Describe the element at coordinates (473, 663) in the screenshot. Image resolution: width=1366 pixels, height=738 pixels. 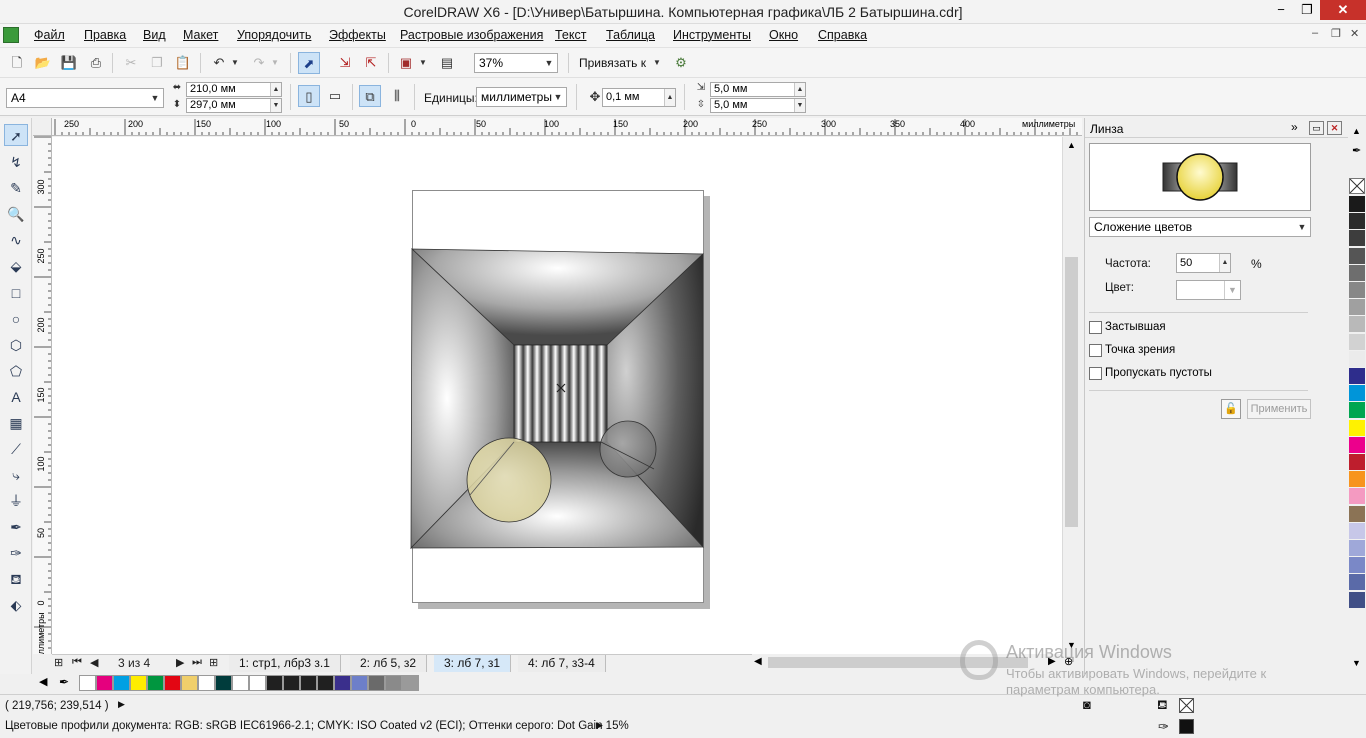
I see `page-tab-3: 3: лб 7, з1` at that location.